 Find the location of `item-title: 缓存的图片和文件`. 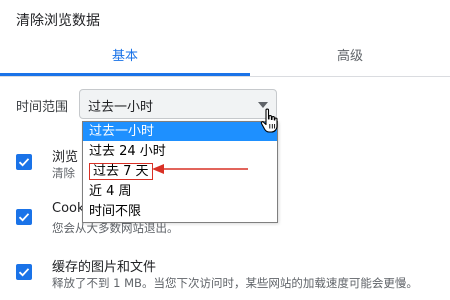

item-title: 缓存的图片和文件 is located at coordinates (104, 267).